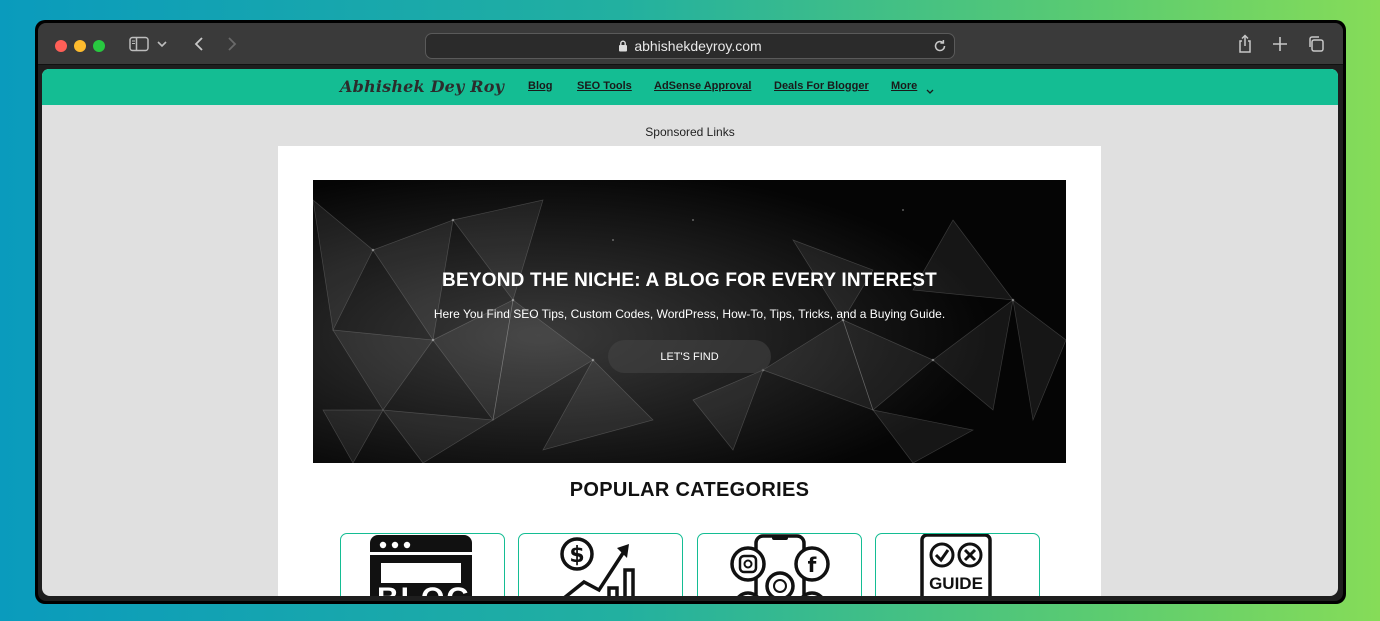  I want to click on url-text: abhishekdeyroy.com, so click(698, 46).